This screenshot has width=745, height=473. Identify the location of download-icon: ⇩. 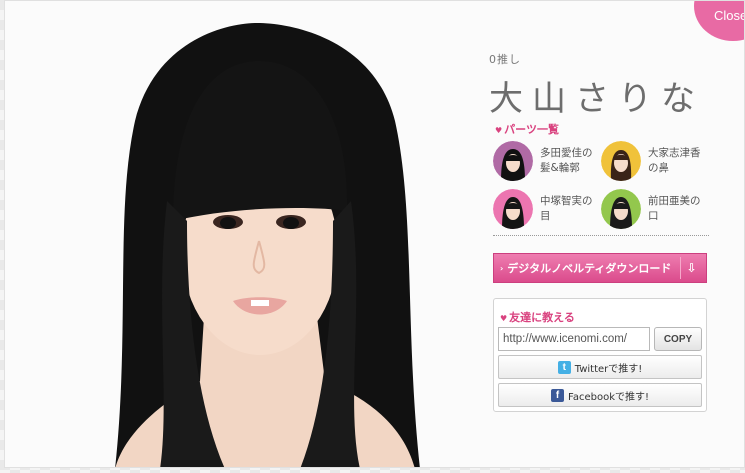
(691, 268).